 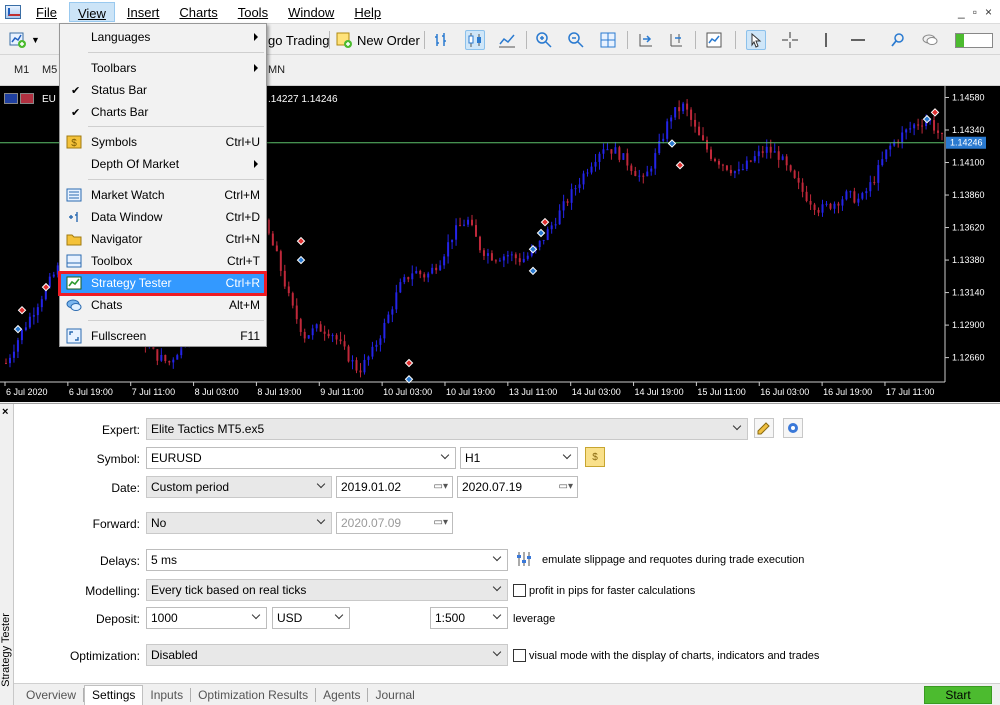 I want to click on pips-checkbox, so click(x=519, y=590).